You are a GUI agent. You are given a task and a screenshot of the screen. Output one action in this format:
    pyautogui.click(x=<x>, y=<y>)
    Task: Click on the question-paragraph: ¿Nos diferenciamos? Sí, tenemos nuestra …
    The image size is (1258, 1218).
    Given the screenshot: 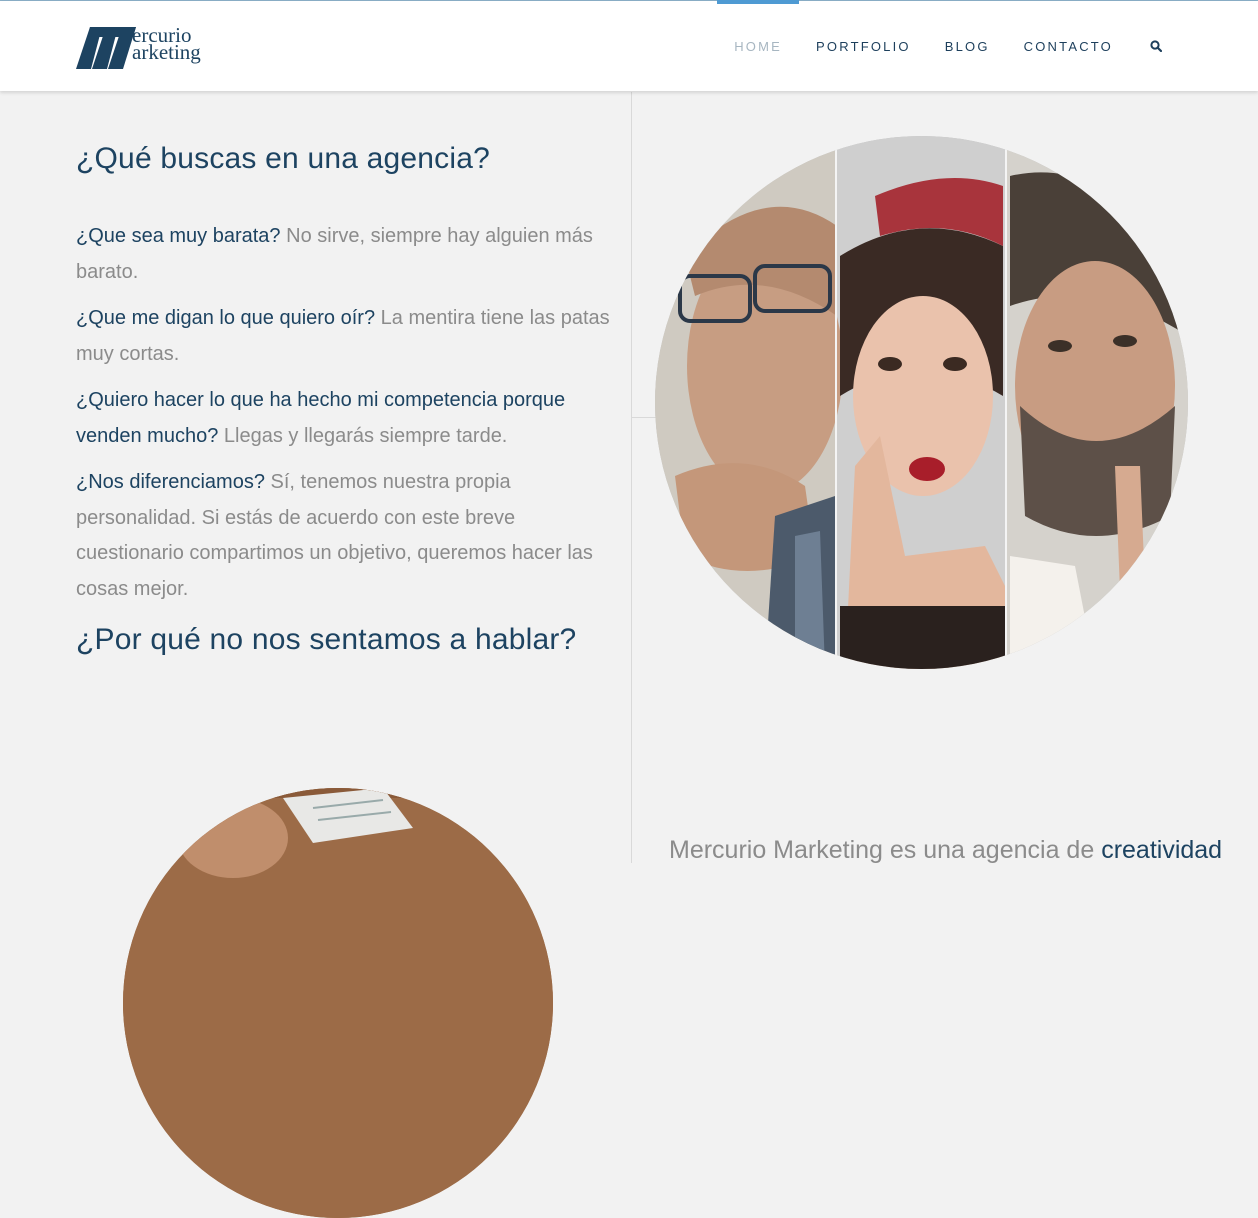 What is the action you would take?
    pyautogui.click(x=348, y=536)
    